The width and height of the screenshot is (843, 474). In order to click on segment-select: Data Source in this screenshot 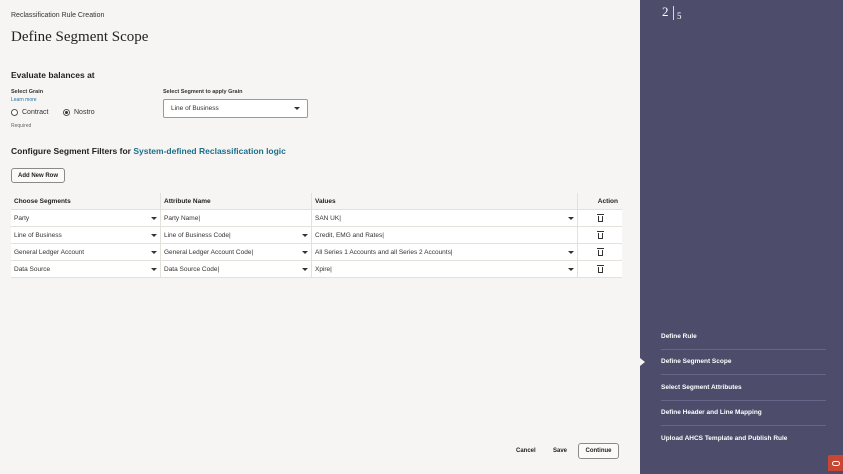, I will do `click(86, 269)`.